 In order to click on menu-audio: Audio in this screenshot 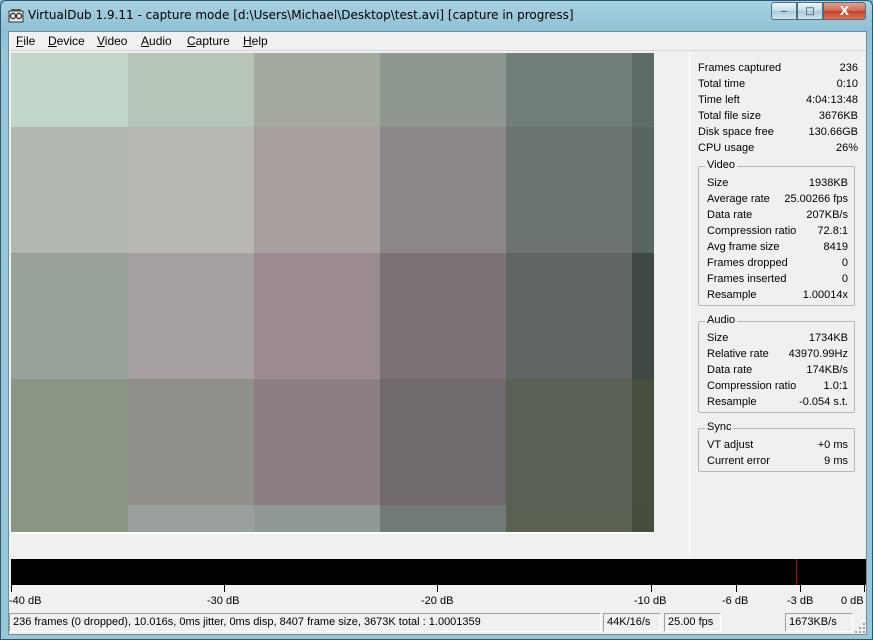, I will do `click(156, 41)`.